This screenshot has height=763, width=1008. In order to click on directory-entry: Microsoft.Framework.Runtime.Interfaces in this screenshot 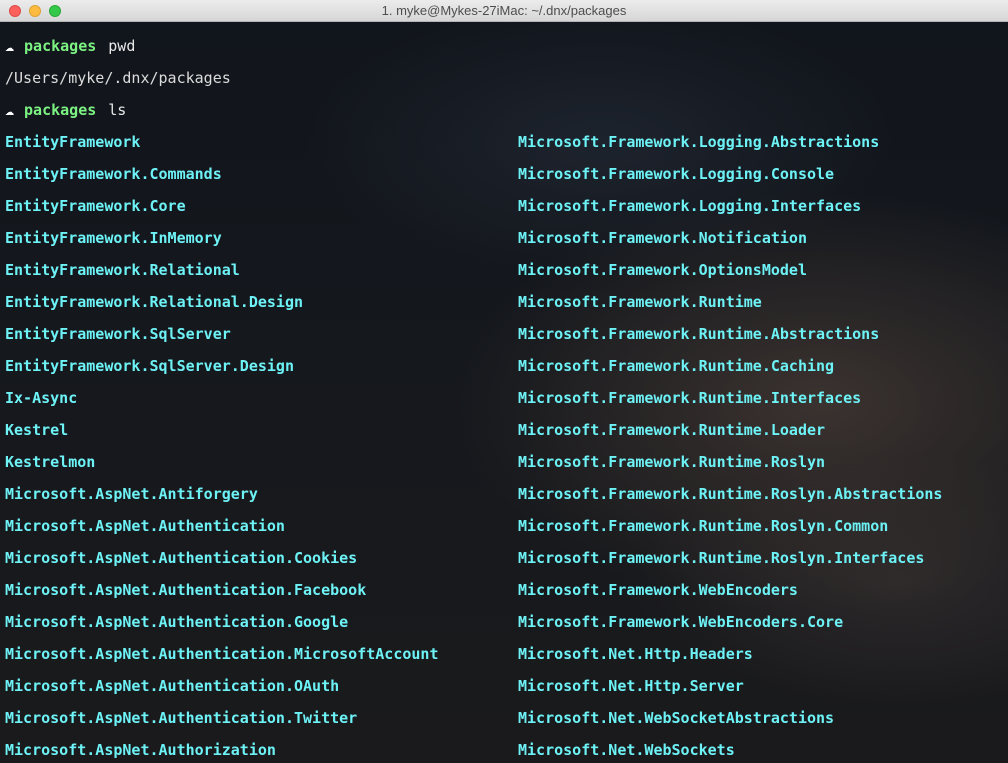, I will do `click(690, 398)`.